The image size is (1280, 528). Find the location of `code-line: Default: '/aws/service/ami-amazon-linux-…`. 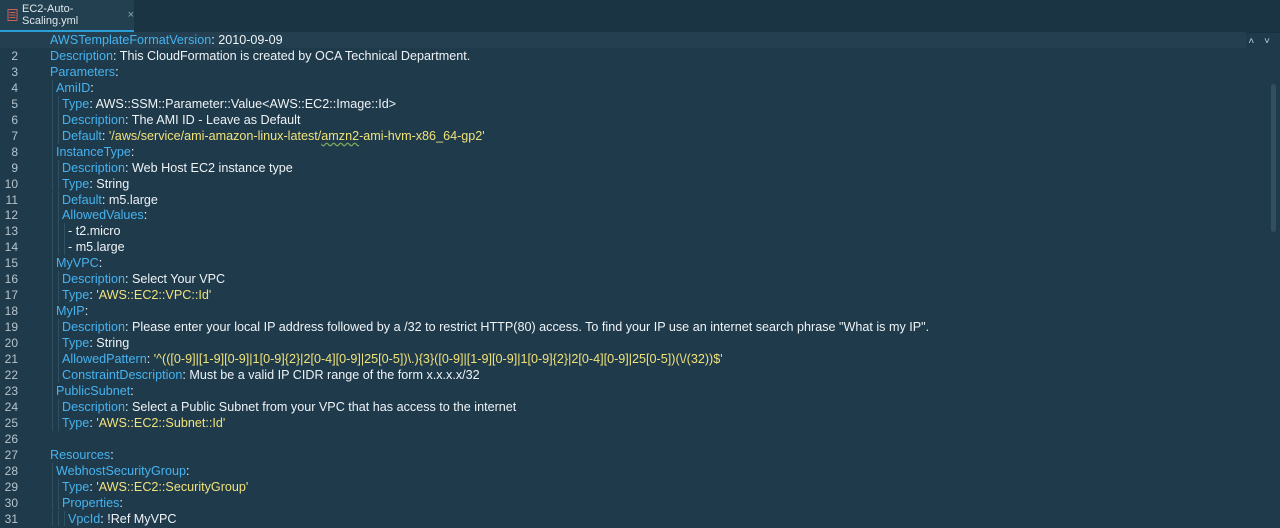

code-line: Default: '/aws/service/ami-amazon-linux-… is located at coordinates (242, 136).